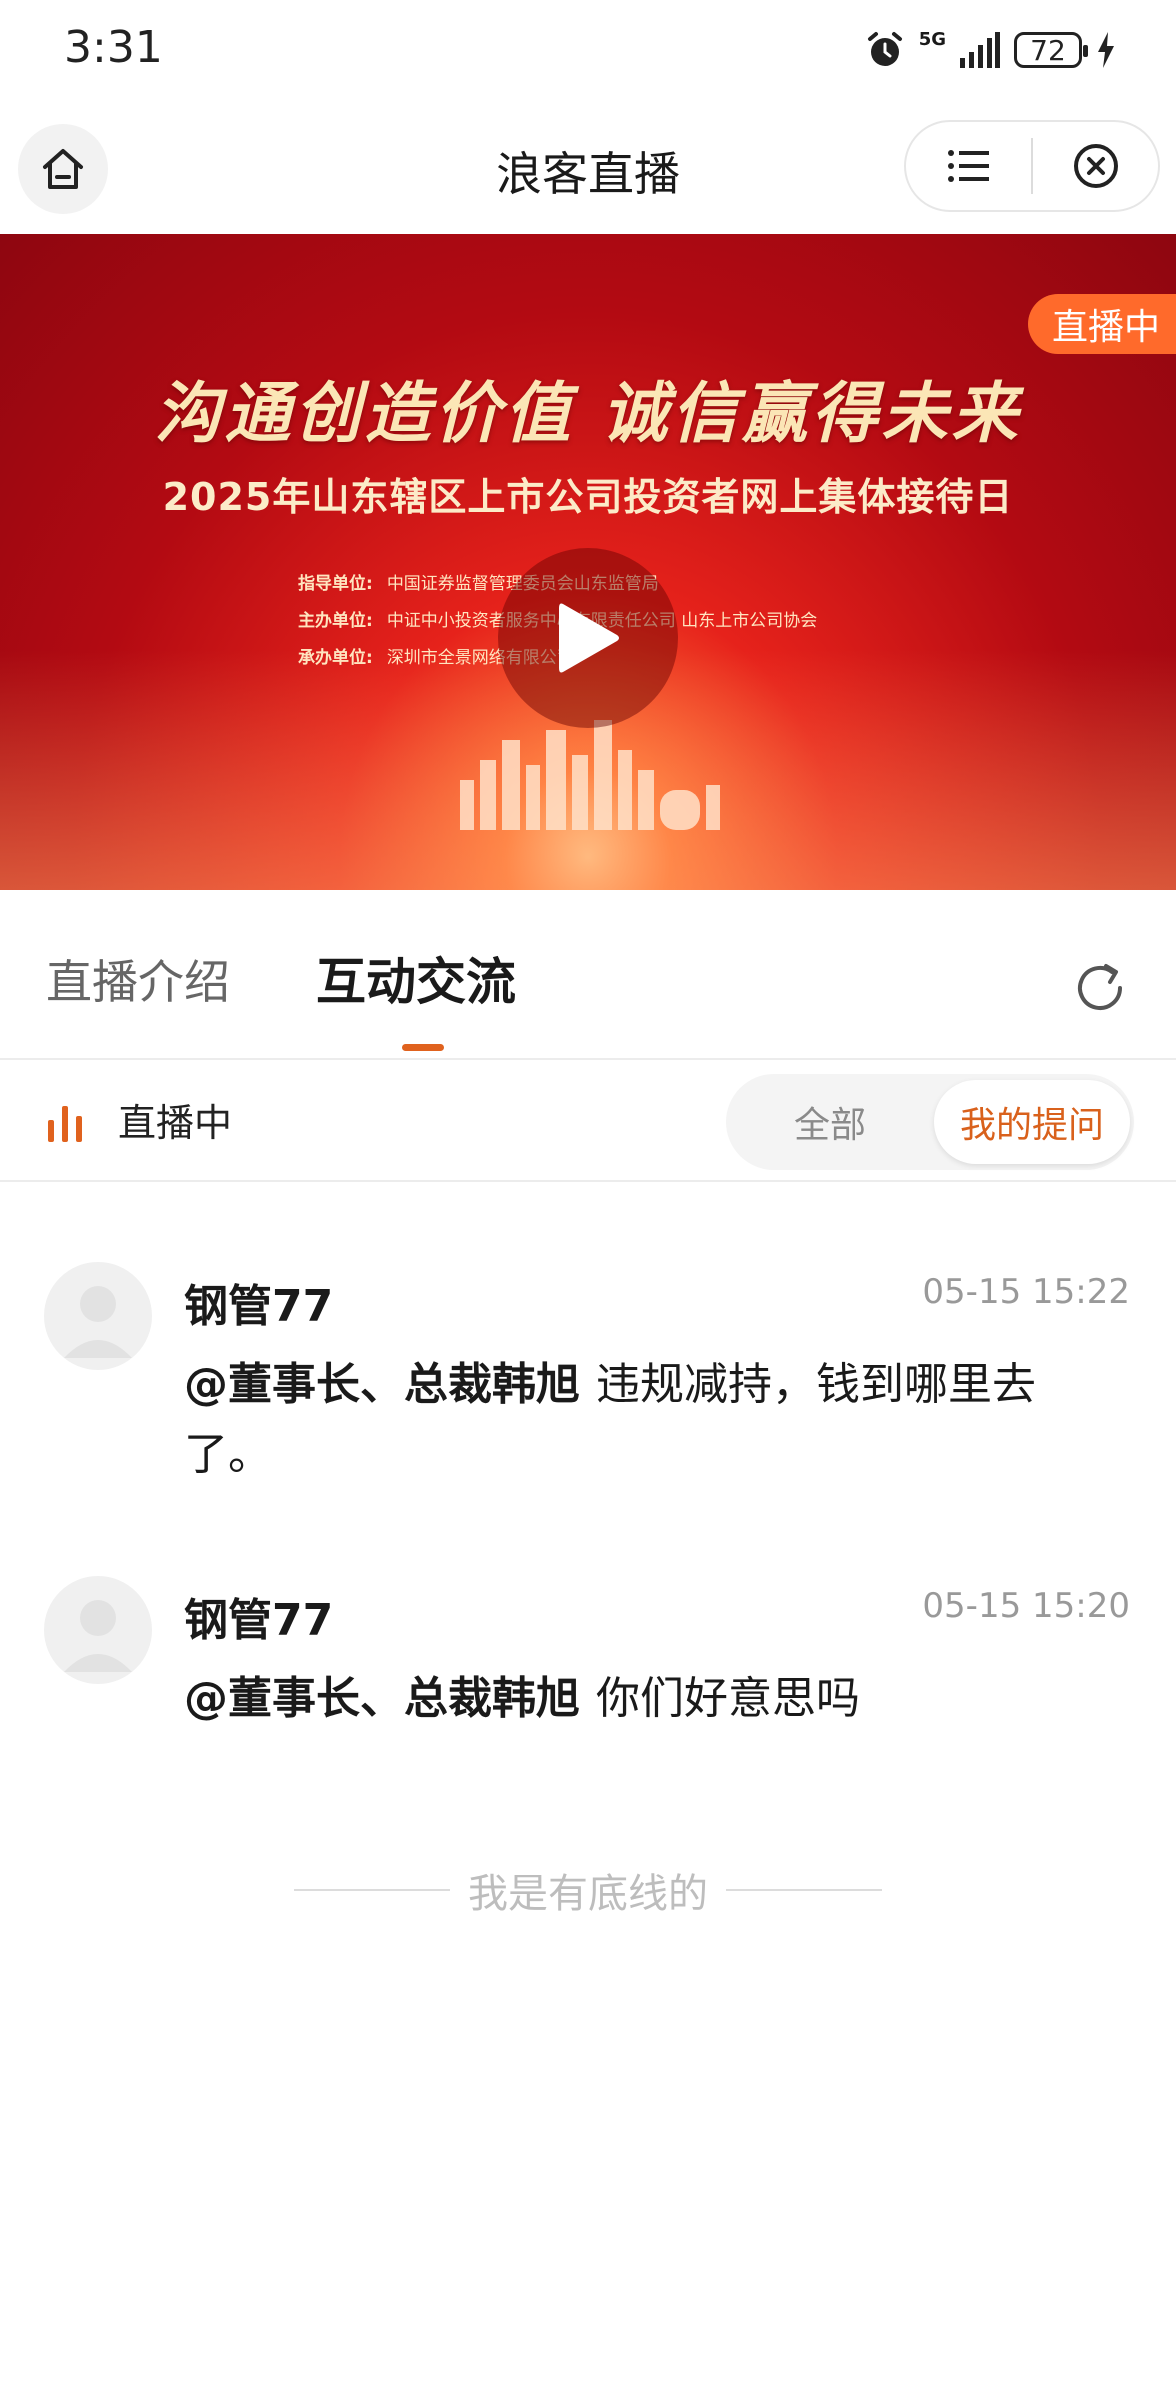 The image size is (1176, 2400). What do you see at coordinates (884, 49) in the screenshot?
I see `alarm-icon` at bounding box center [884, 49].